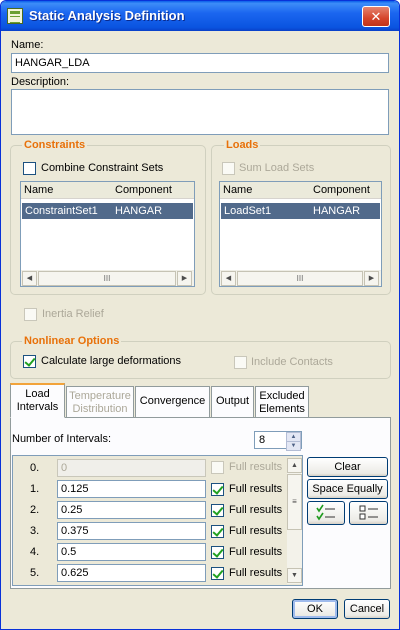 The image size is (400, 630). I want to click on tab-label-line1: Load, so click(37, 394).